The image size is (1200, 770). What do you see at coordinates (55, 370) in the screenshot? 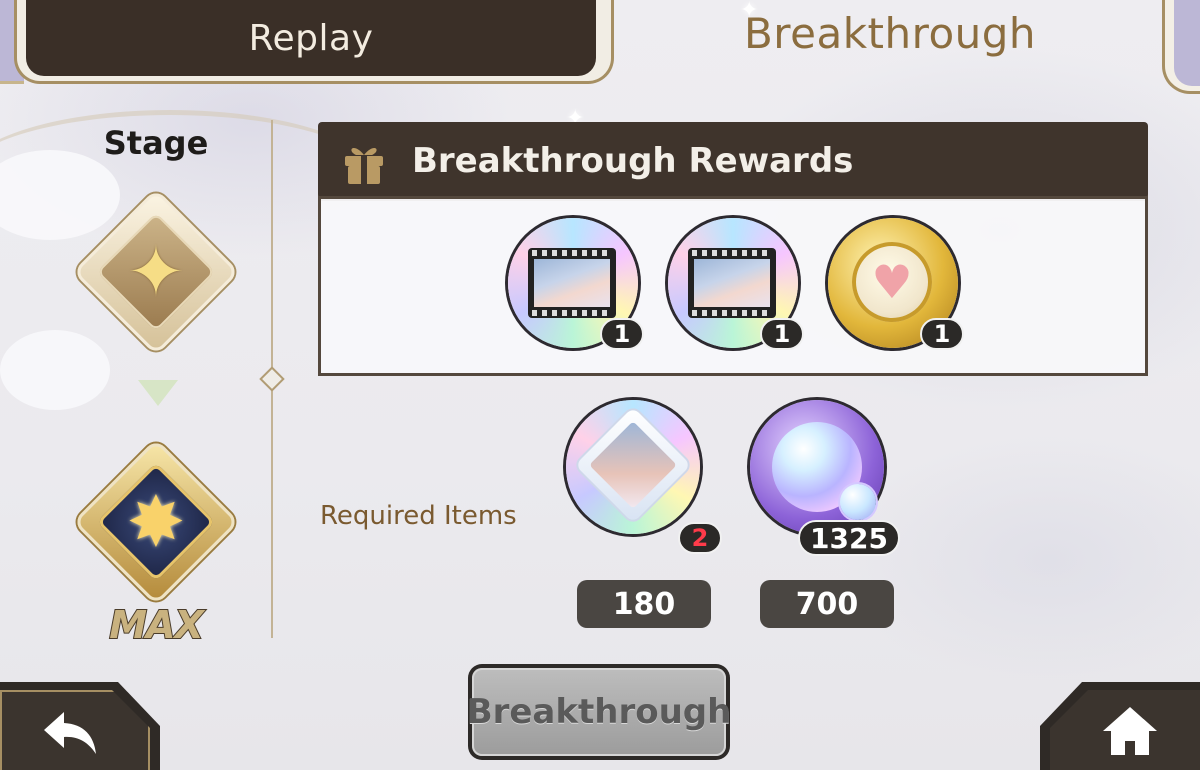
I see `cloud-decoration` at bounding box center [55, 370].